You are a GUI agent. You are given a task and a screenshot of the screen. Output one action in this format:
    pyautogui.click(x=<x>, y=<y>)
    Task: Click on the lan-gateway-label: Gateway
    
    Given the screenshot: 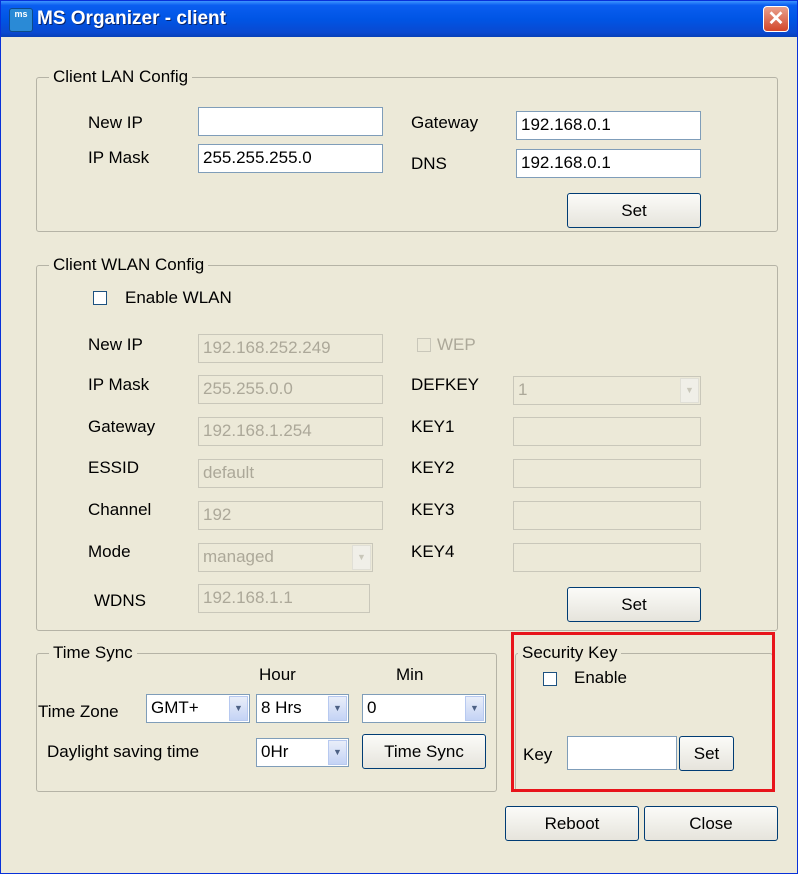 What is the action you would take?
    pyautogui.click(x=445, y=122)
    